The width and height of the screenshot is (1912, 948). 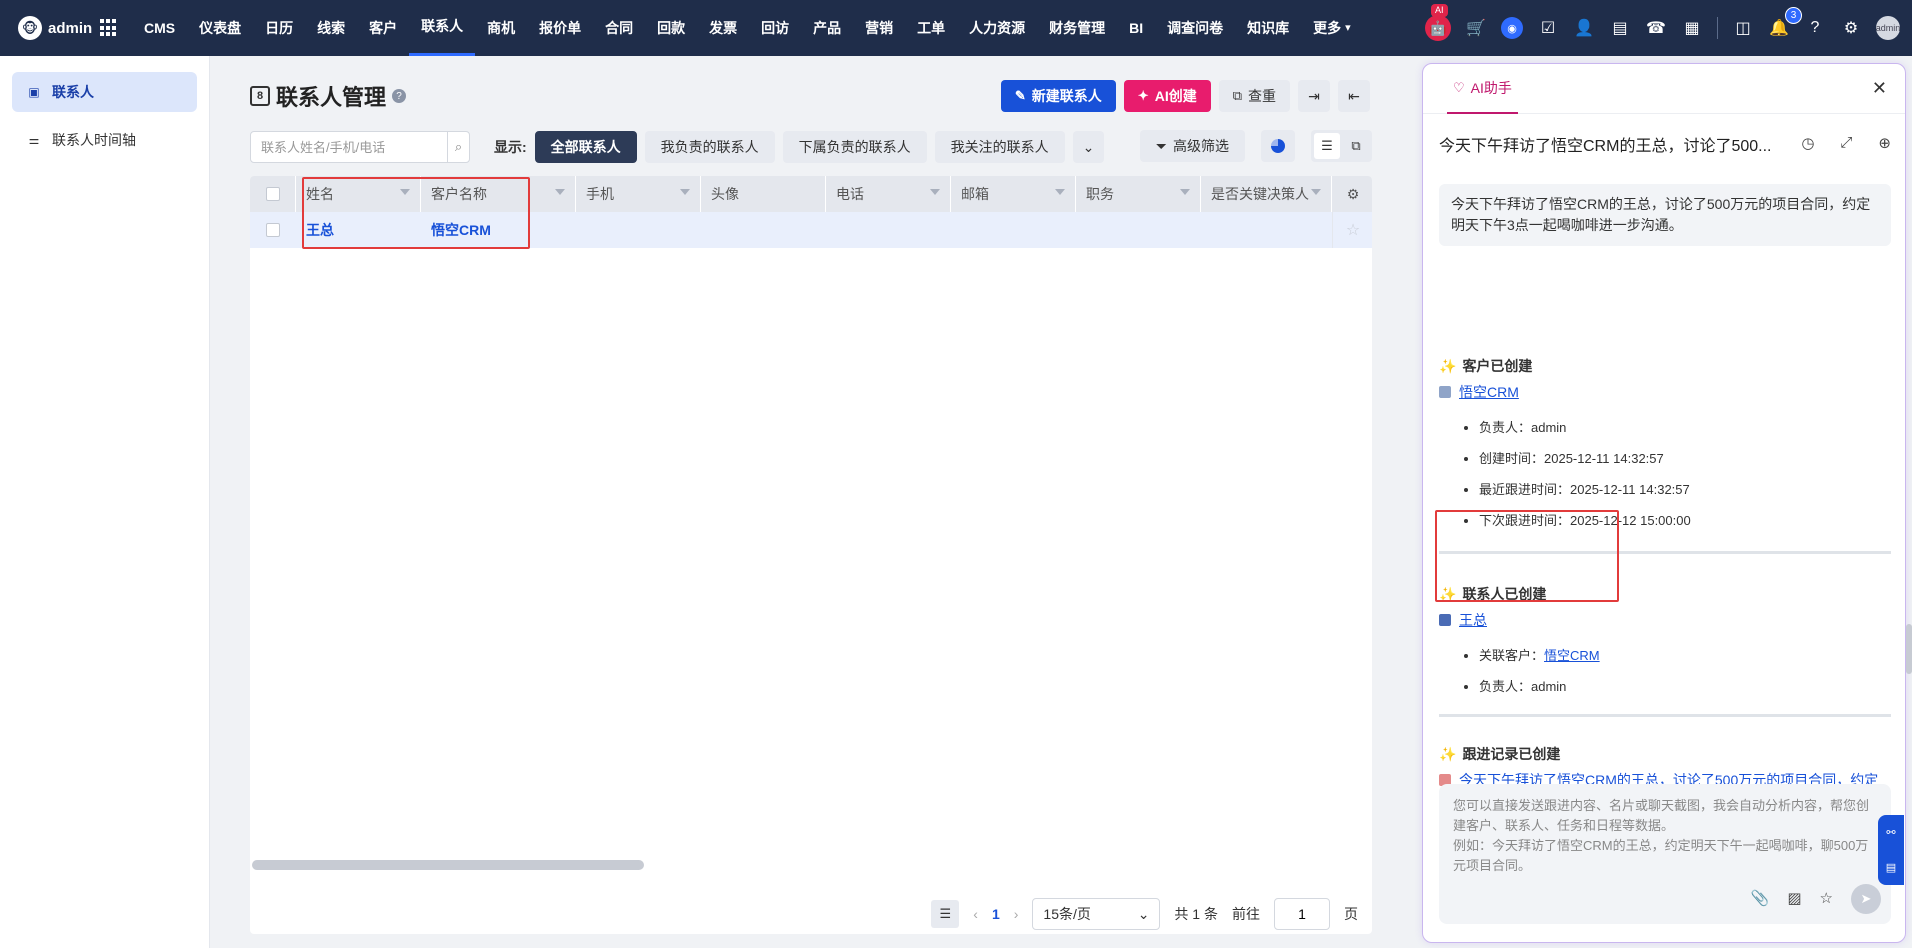 I want to click on list-icon: ☰, so click(x=945, y=914).